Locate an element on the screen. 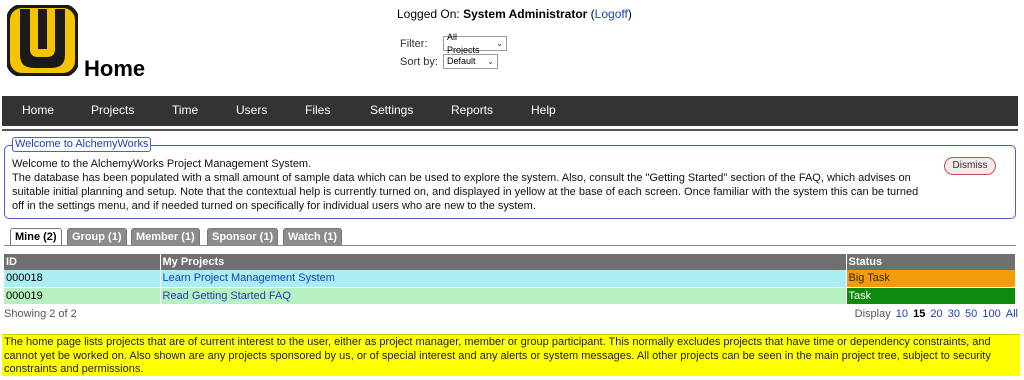 The image size is (1024, 380). nav-time: Time is located at coordinates (185, 111).